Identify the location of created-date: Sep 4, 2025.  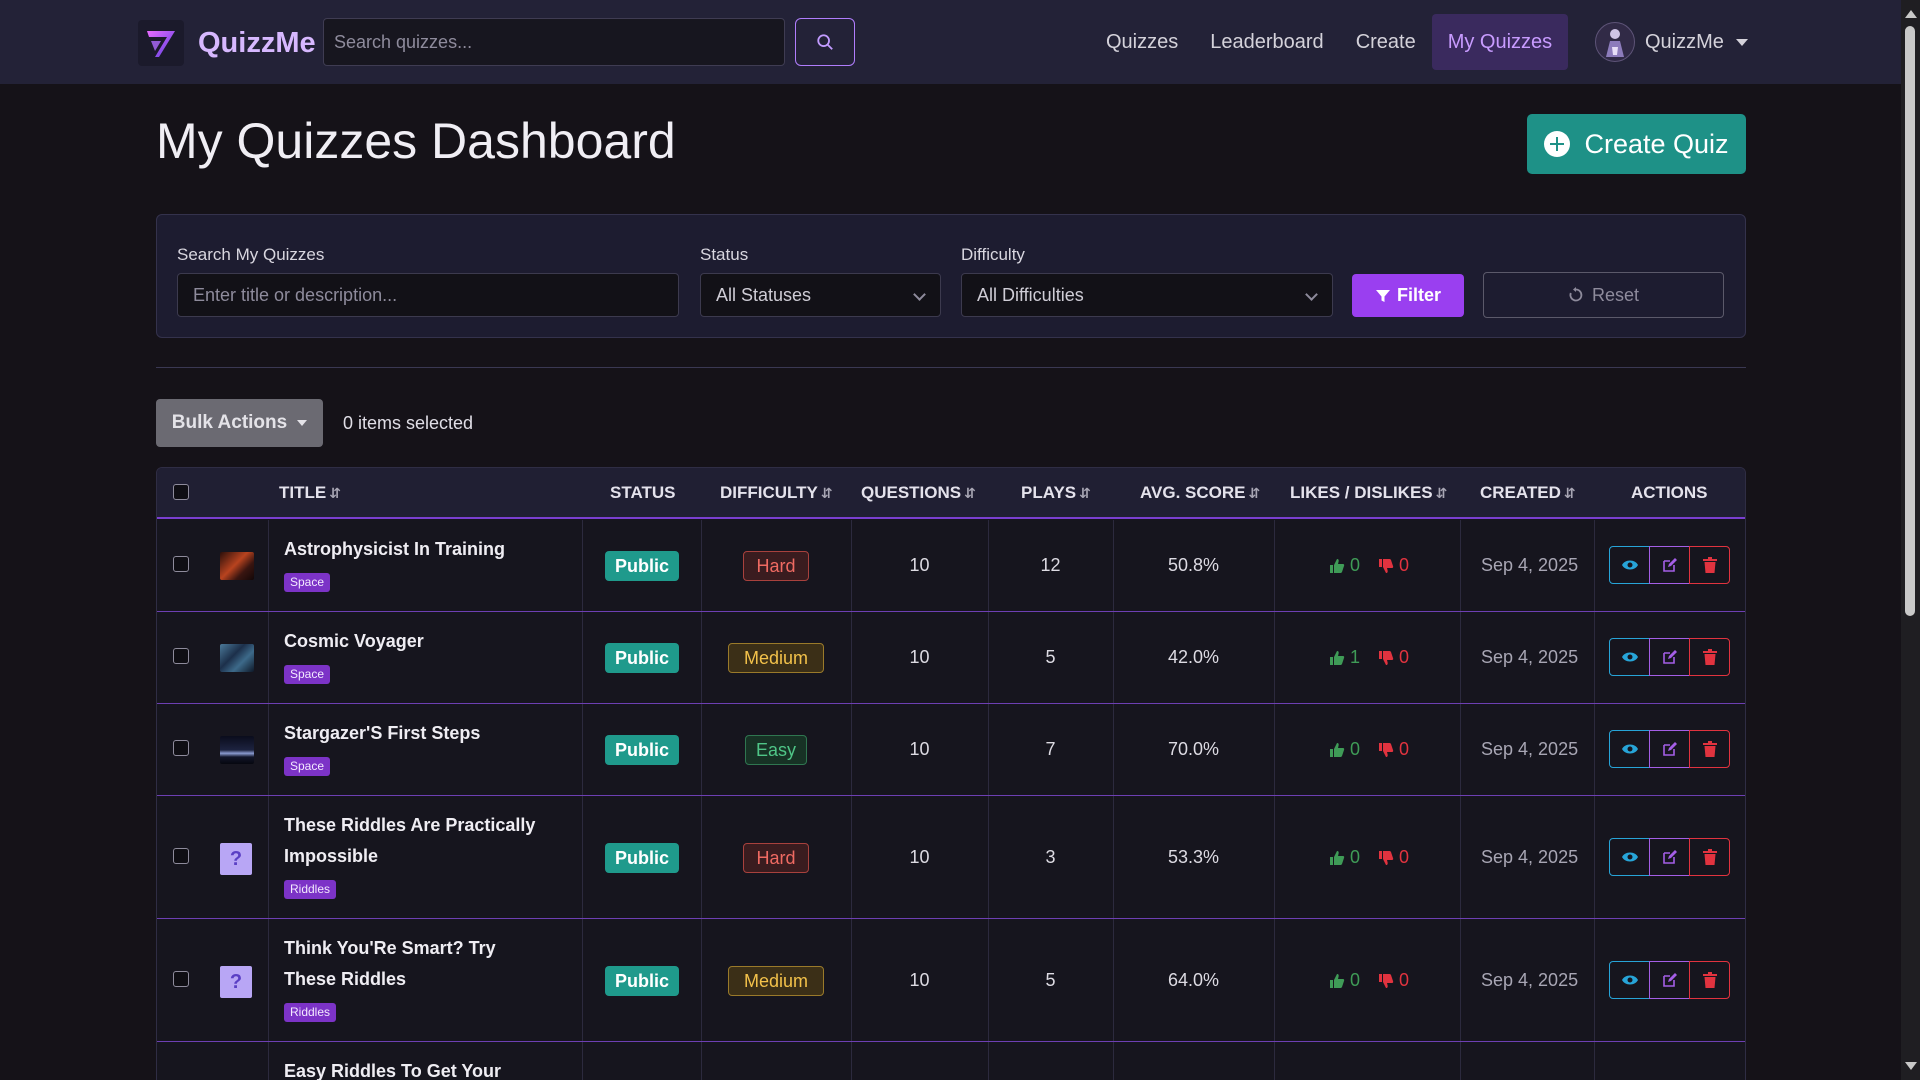
(1530, 980).